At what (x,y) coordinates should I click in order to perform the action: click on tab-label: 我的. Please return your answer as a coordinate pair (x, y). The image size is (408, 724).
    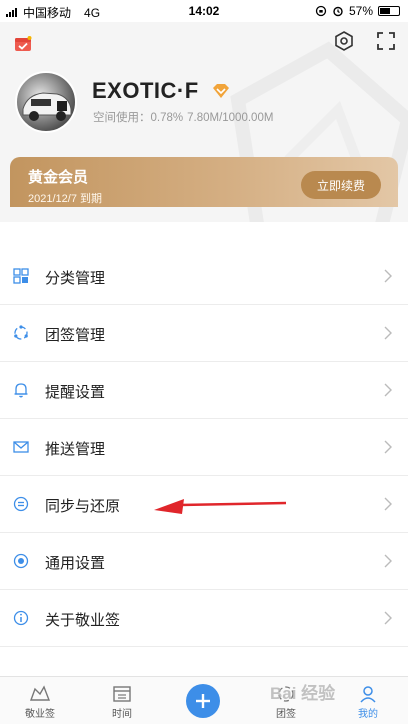
    Looking at the image, I should click on (368, 714).